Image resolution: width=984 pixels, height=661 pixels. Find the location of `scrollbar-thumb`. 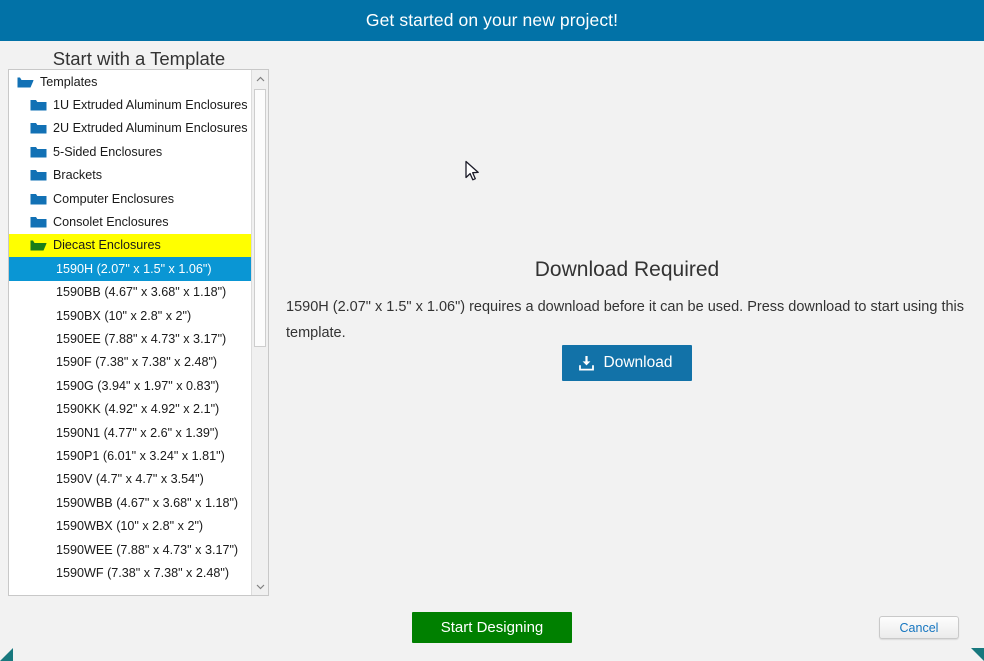

scrollbar-thumb is located at coordinates (260, 218).